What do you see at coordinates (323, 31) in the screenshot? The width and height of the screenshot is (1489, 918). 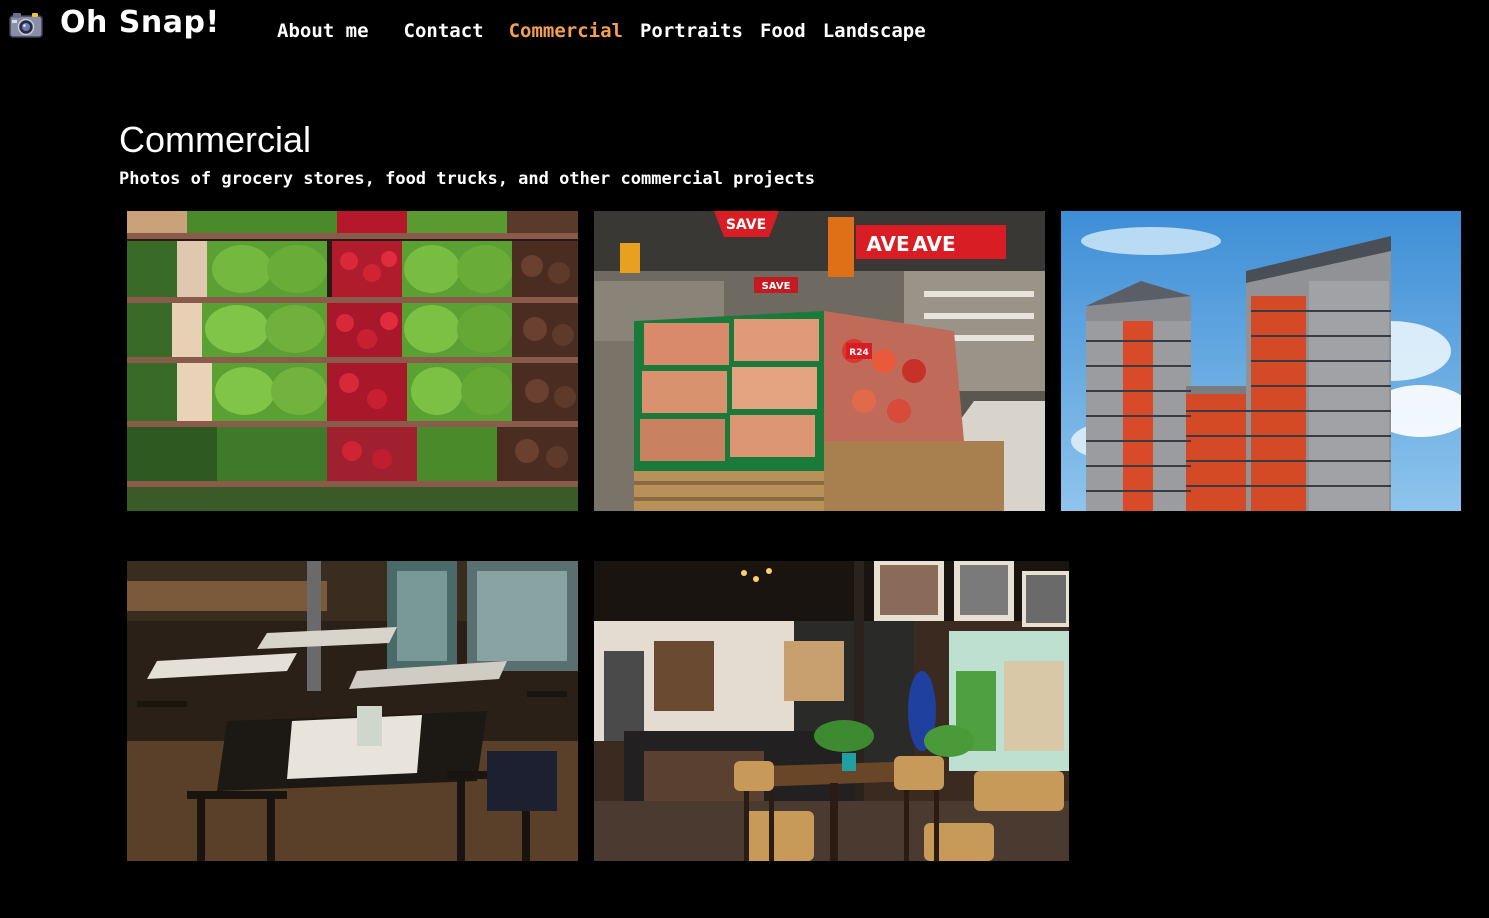 I see `nav-about-me: About me` at bounding box center [323, 31].